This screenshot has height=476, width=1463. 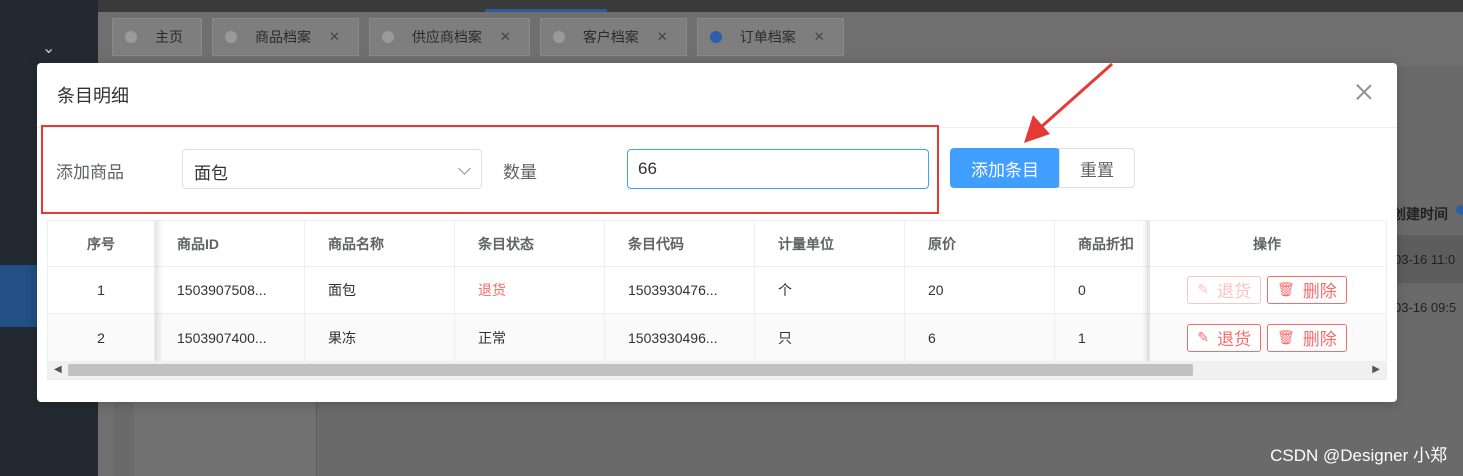 What do you see at coordinates (980, 289) in the screenshot?
I see `table-cell: 20` at bounding box center [980, 289].